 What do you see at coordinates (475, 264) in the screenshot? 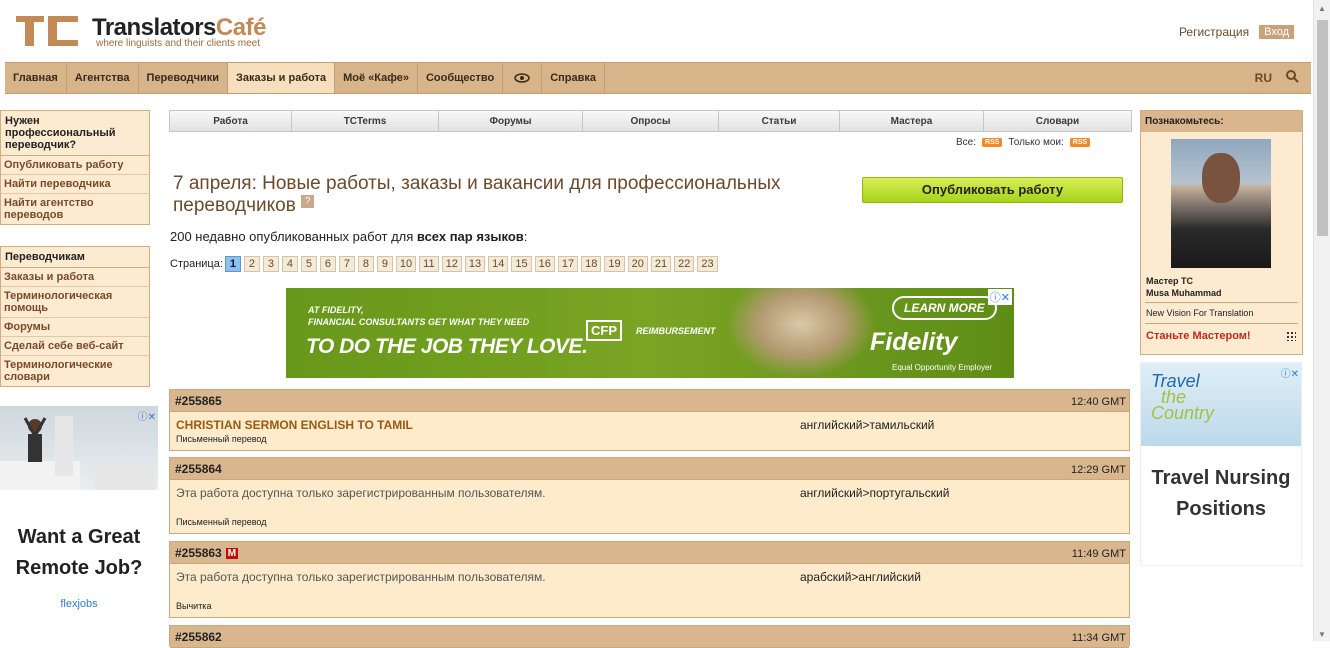
I see `page-link: 13` at bounding box center [475, 264].